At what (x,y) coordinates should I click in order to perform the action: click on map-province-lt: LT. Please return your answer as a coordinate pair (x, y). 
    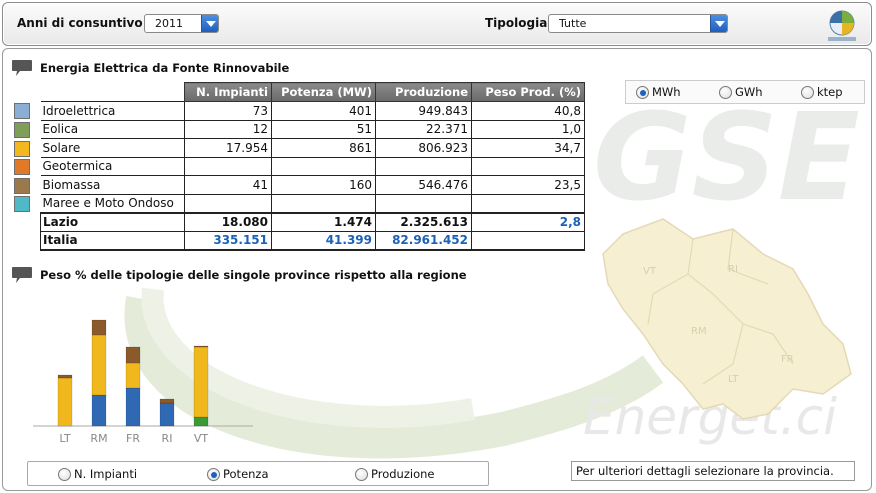
    Looking at the image, I should click on (733, 379).